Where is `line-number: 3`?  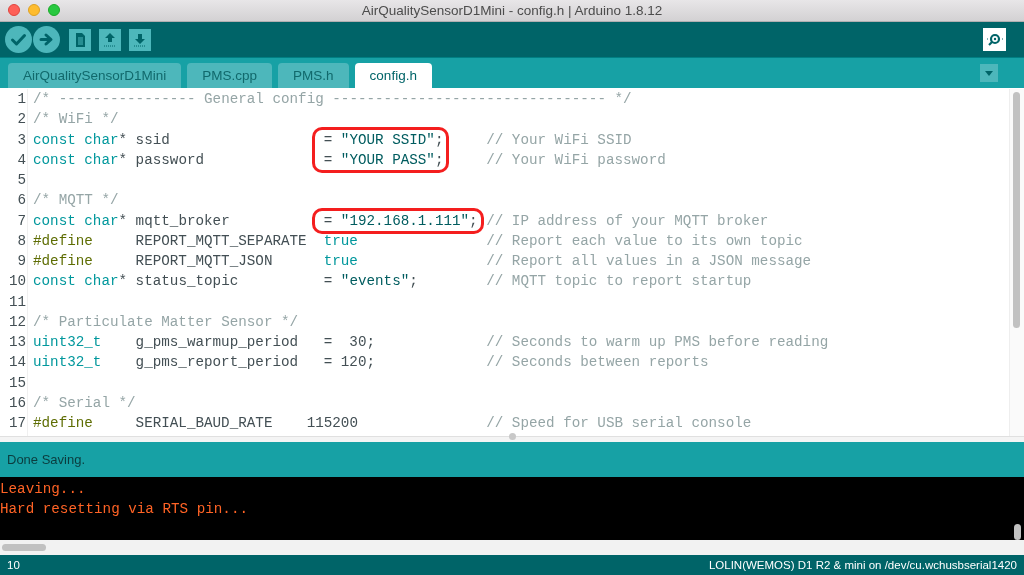
line-number: 3 is located at coordinates (21, 140).